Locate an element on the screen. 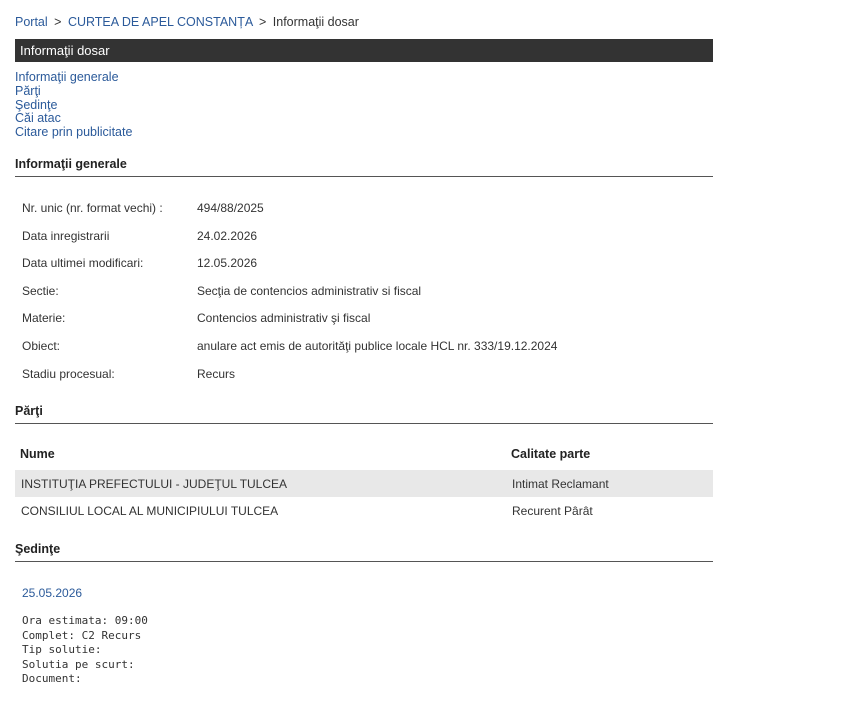 This screenshot has width=855, height=714. info-label: Obiect: is located at coordinates (41, 345).